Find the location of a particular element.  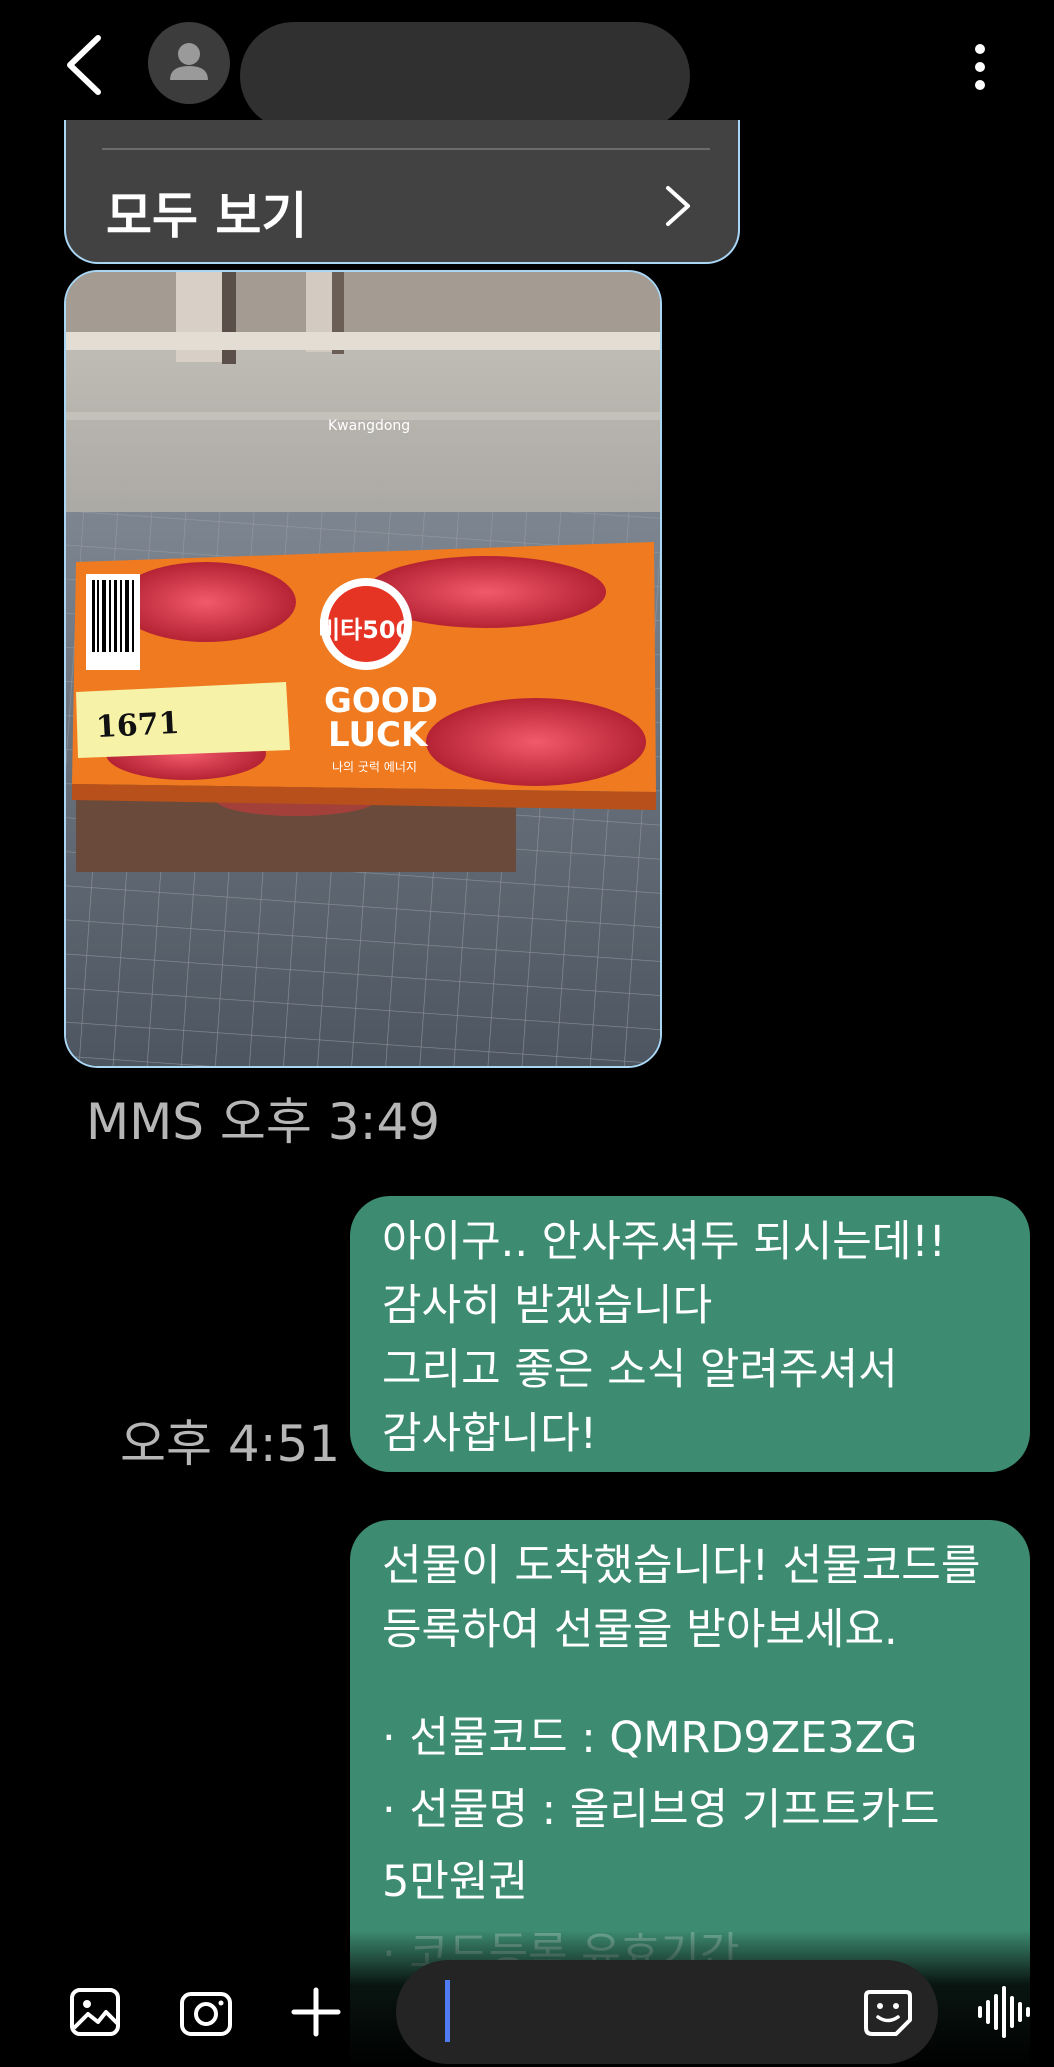

photo-product-logo: 비타500 is located at coordinates (365, 630).